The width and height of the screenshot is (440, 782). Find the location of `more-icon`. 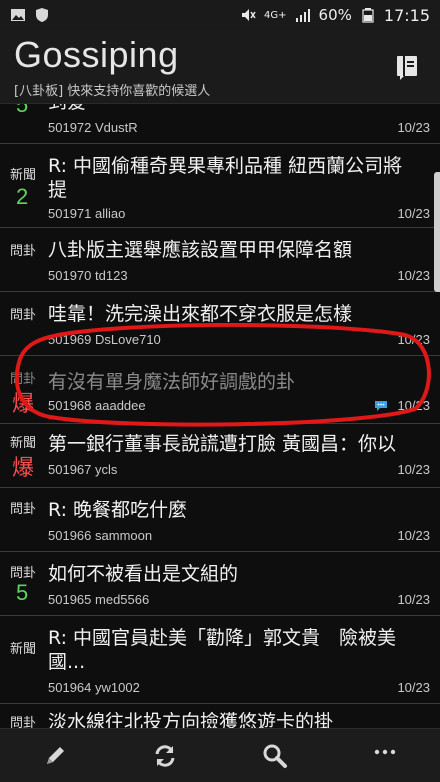

more-icon is located at coordinates (385, 751).